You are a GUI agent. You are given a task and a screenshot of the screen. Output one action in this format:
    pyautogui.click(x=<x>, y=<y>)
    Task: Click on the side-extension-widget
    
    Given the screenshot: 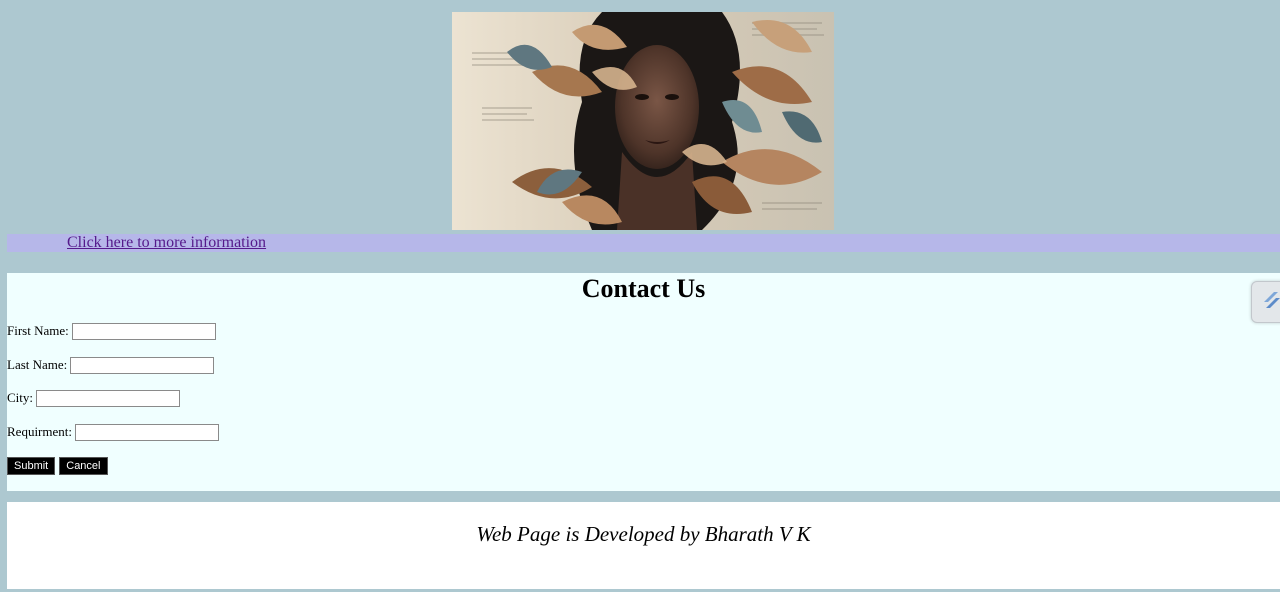 What is the action you would take?
    pyautogui.click(x=1265, y=302)
    